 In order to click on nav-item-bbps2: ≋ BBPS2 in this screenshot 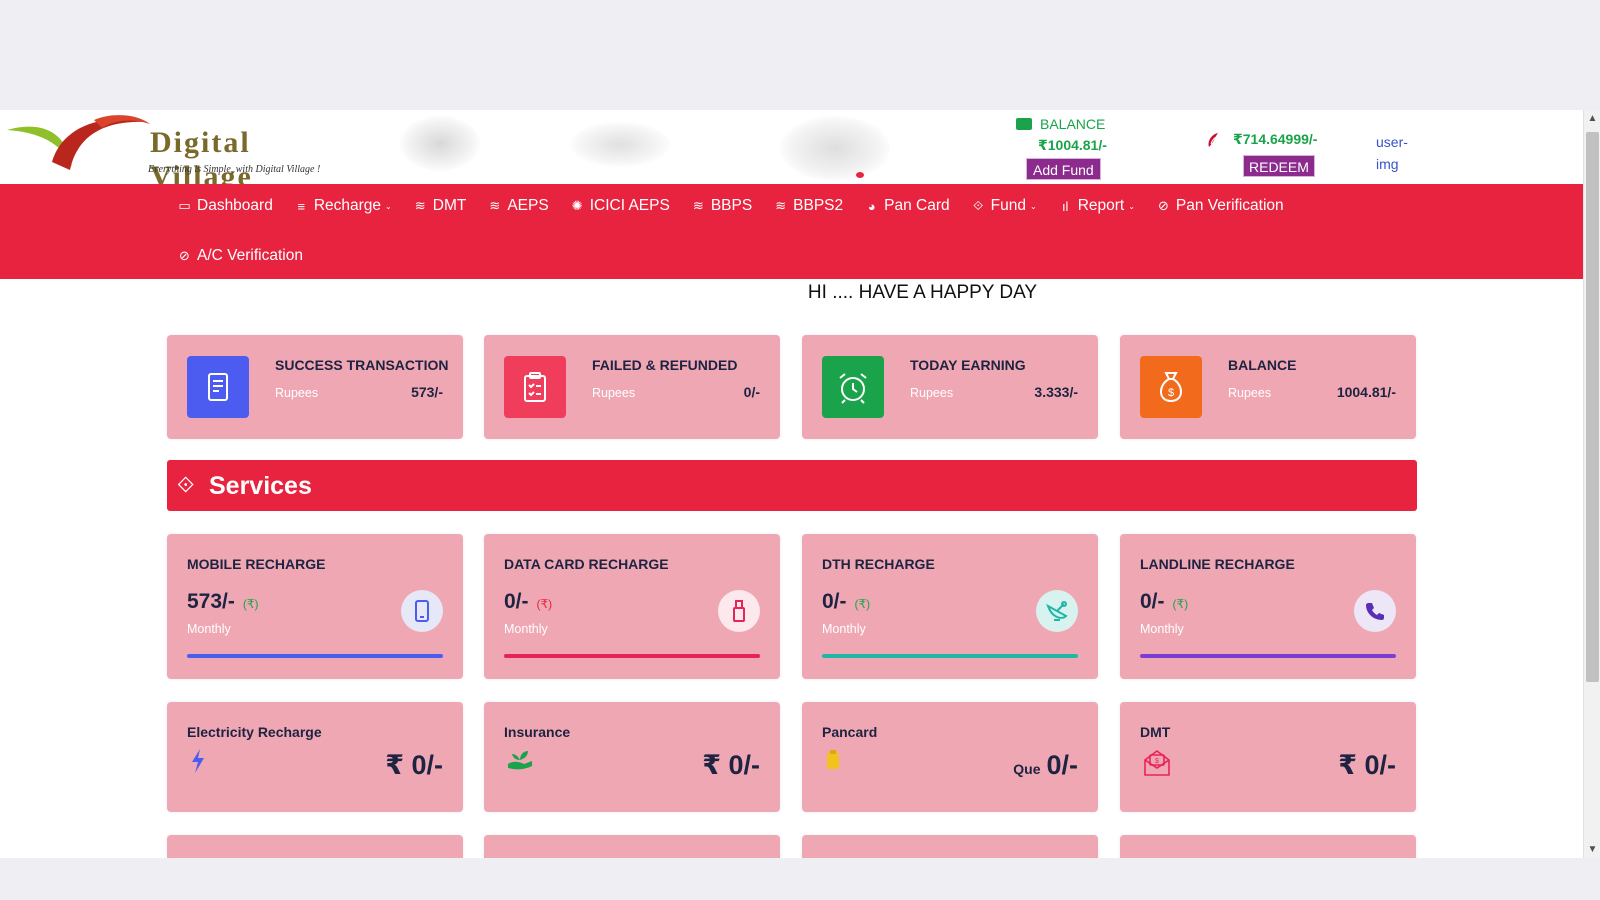, I will do `click(808, 206)`.